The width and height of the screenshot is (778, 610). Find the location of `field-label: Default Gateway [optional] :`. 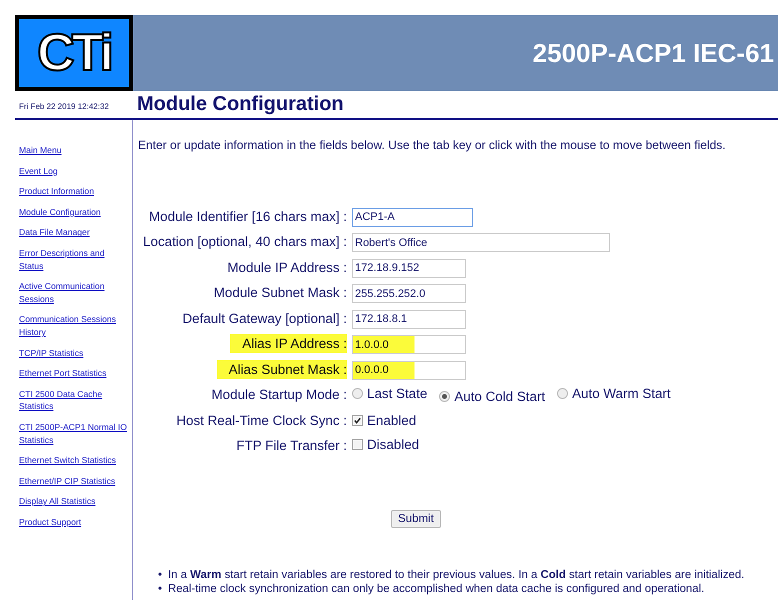

field-label: Default Gateway [optional] : is located at coordinates (264, 318).